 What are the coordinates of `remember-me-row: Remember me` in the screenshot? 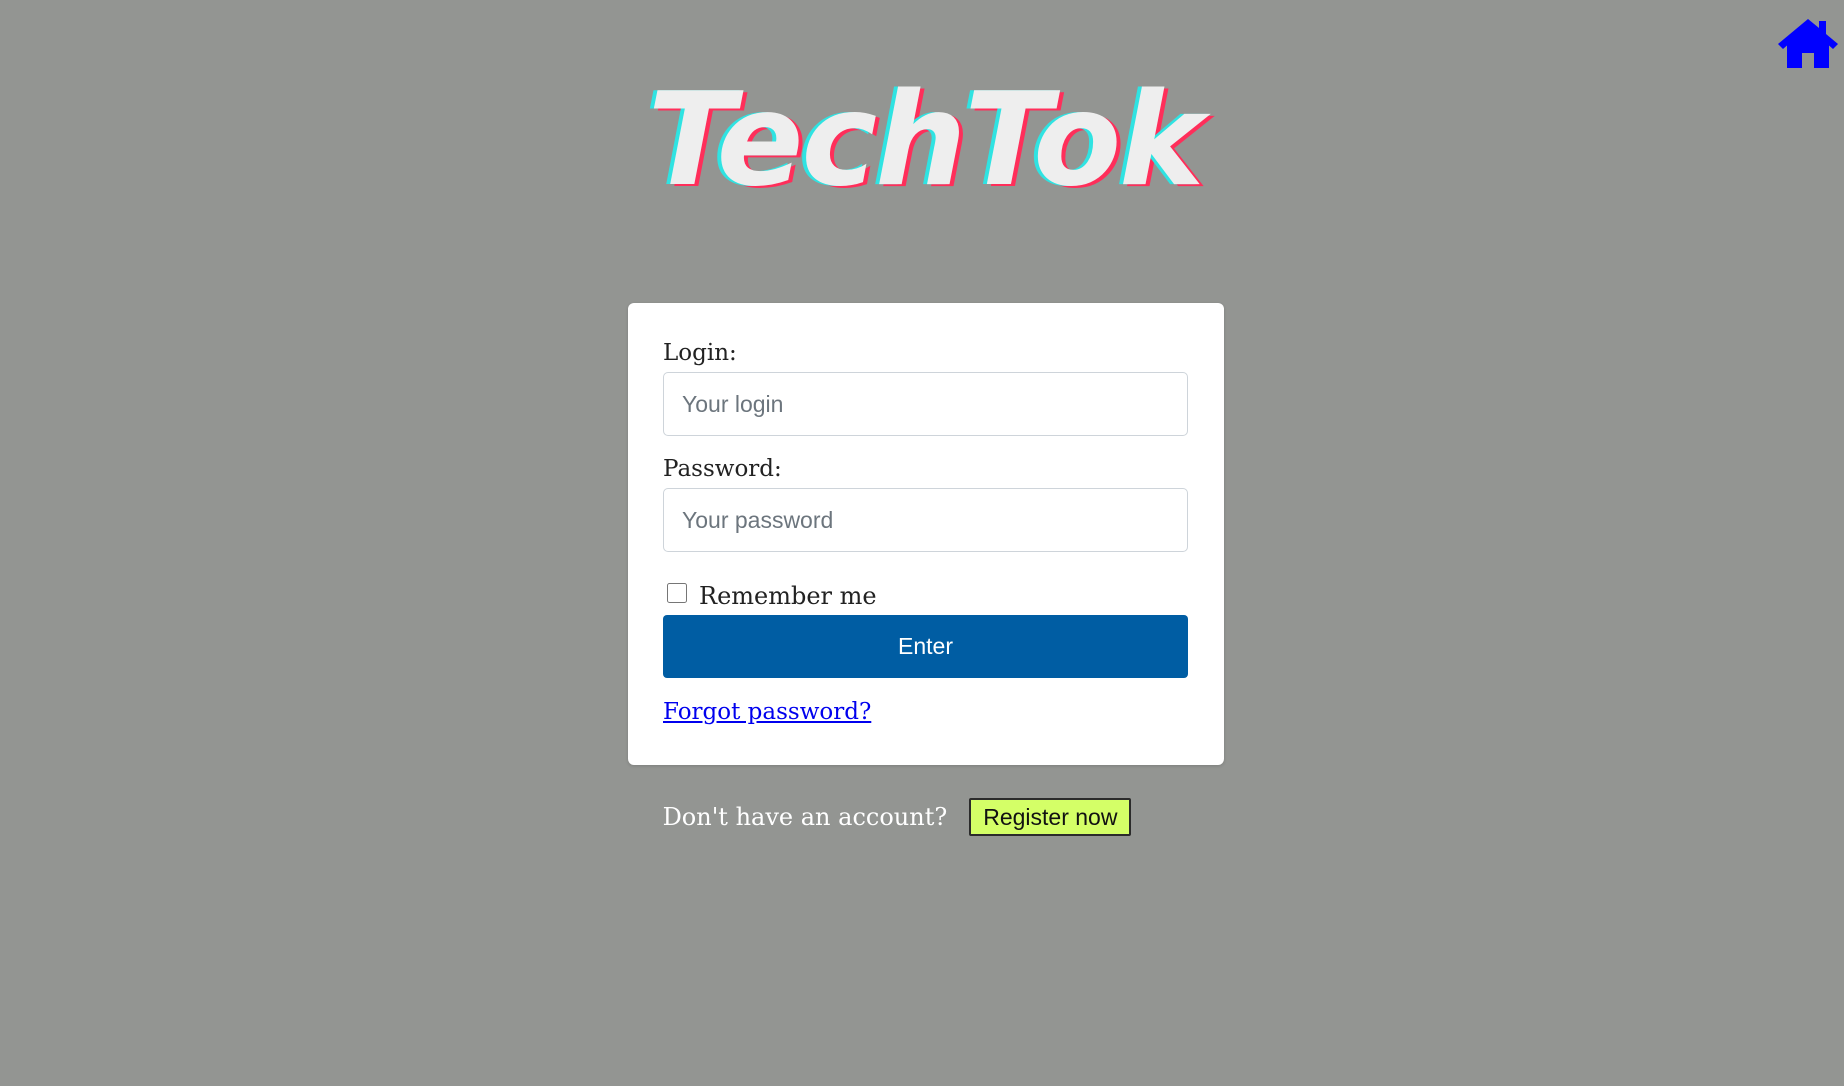 It's located at (772, 593).